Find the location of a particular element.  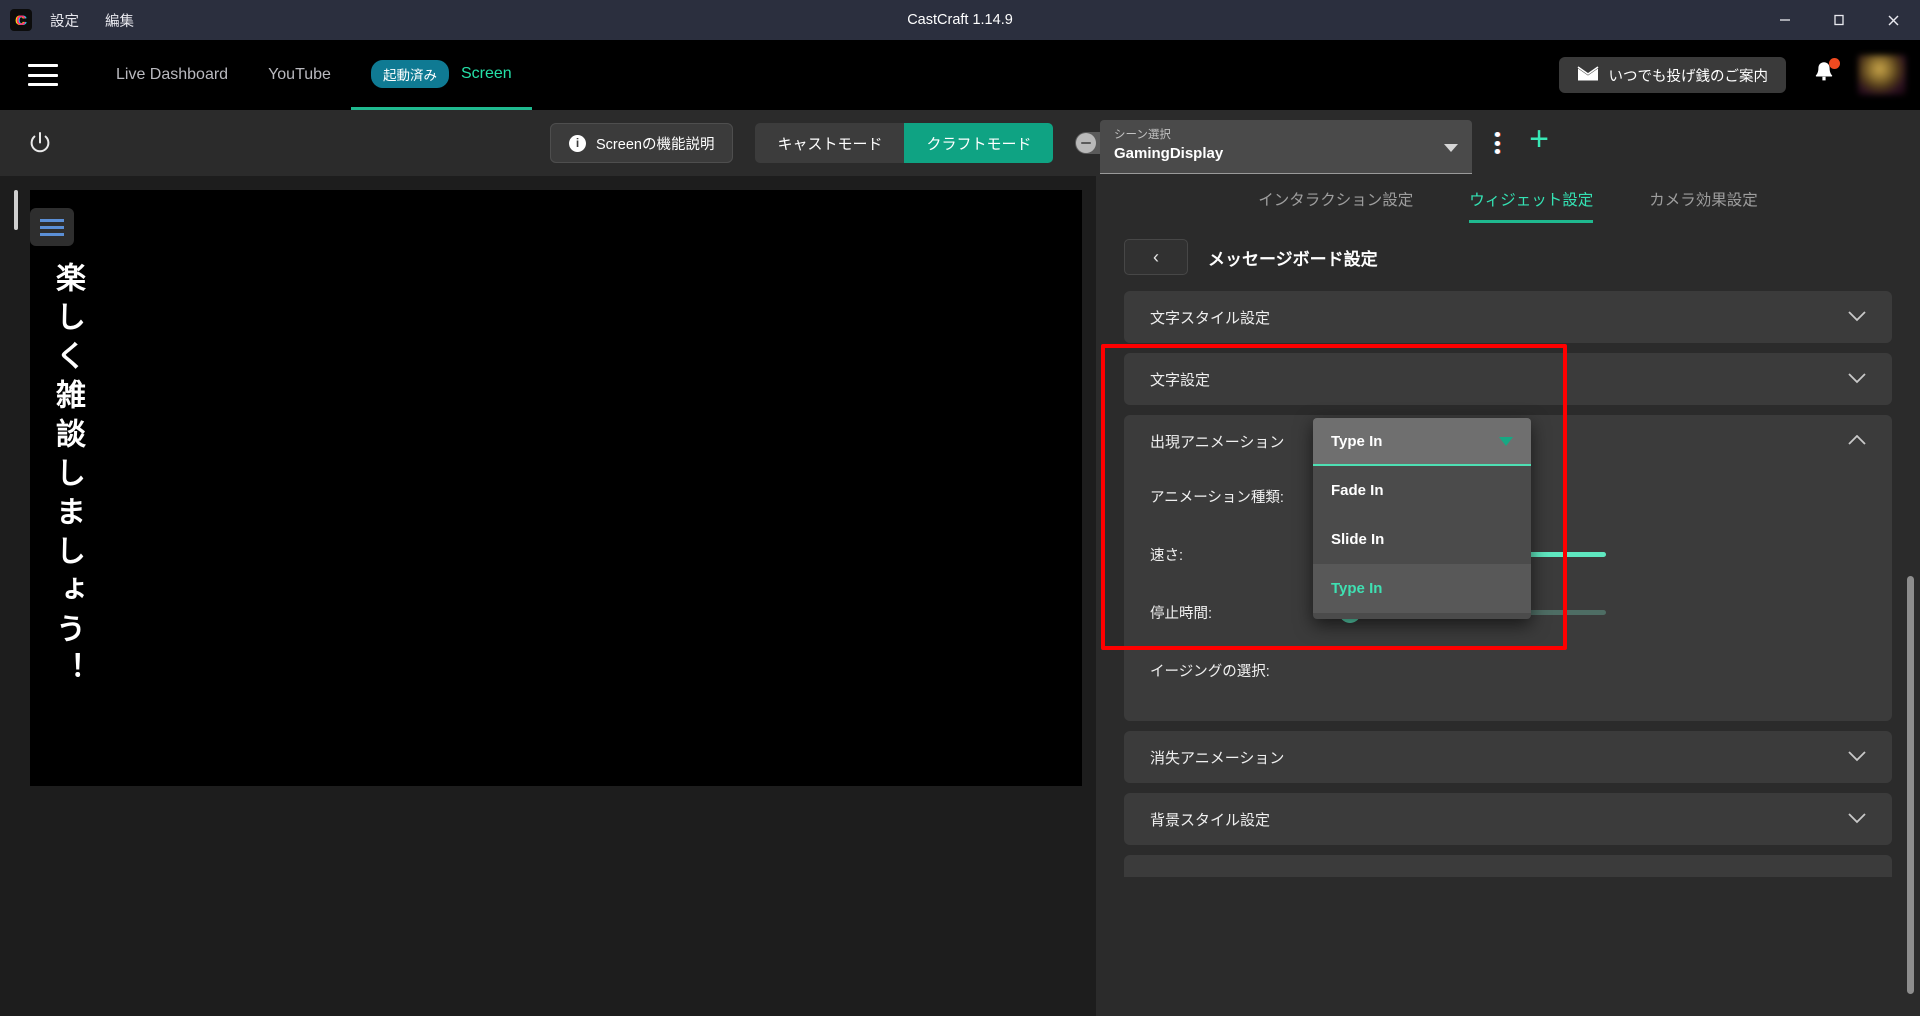

window-controls is located at coordinates (1839, 20).